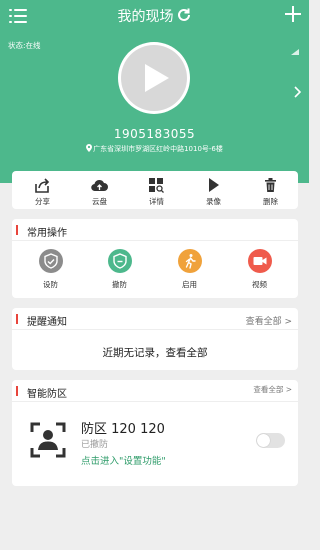 The width and height of the screenshot is (320, 550). I want to click on chevron-right-icon, so click(298, 92).